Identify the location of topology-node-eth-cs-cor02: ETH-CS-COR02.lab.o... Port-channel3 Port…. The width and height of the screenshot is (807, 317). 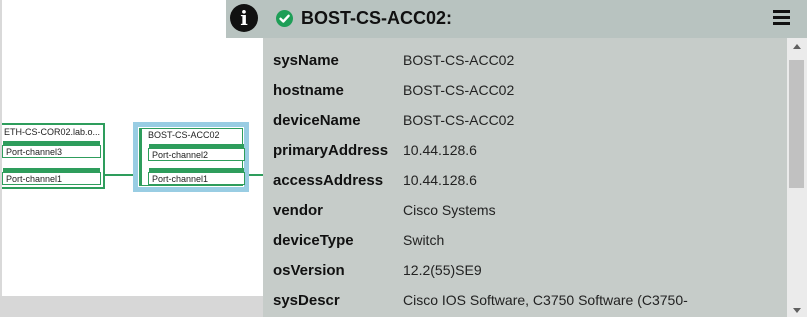
(53, 156).